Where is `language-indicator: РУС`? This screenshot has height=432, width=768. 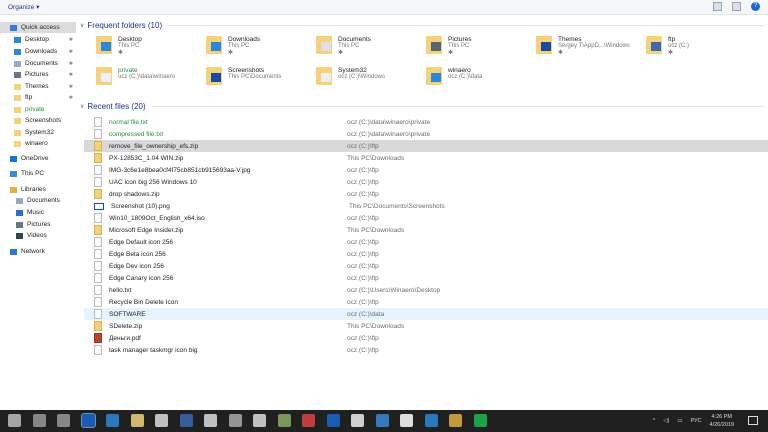 language-indicator: РУС is located at coordinates (696, 421).